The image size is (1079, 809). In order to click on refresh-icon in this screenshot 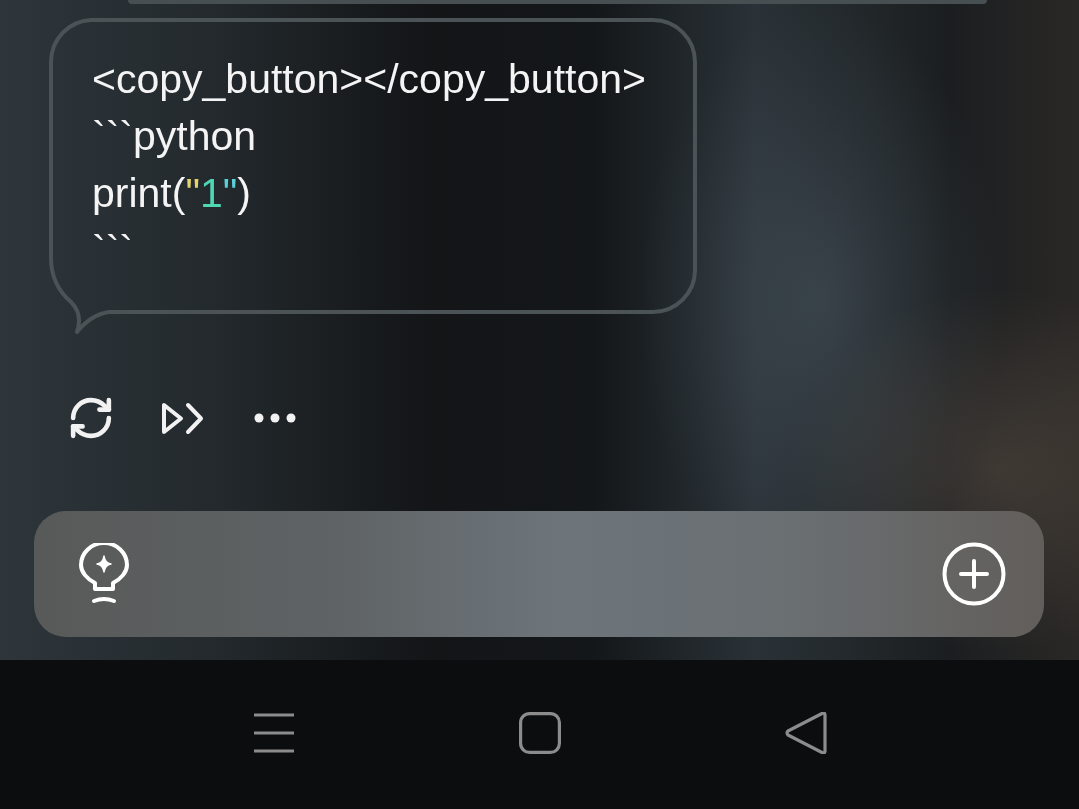, I will do `click(90, 418)`.